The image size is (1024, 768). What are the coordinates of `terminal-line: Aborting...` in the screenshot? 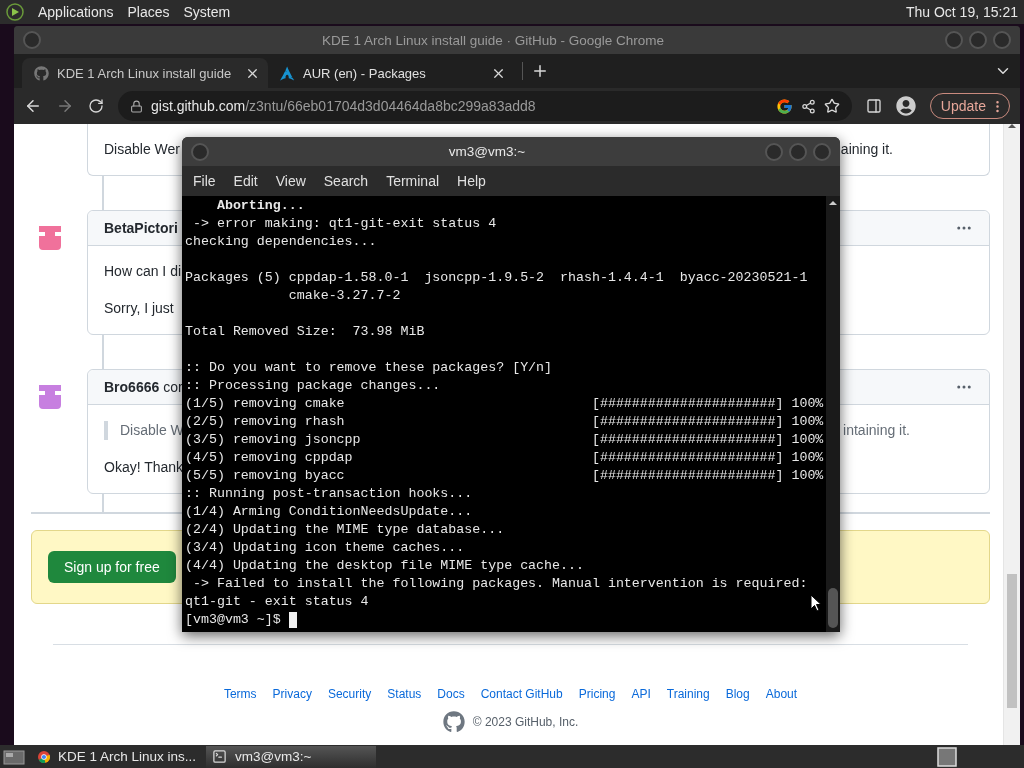 It's located at (260, 206).